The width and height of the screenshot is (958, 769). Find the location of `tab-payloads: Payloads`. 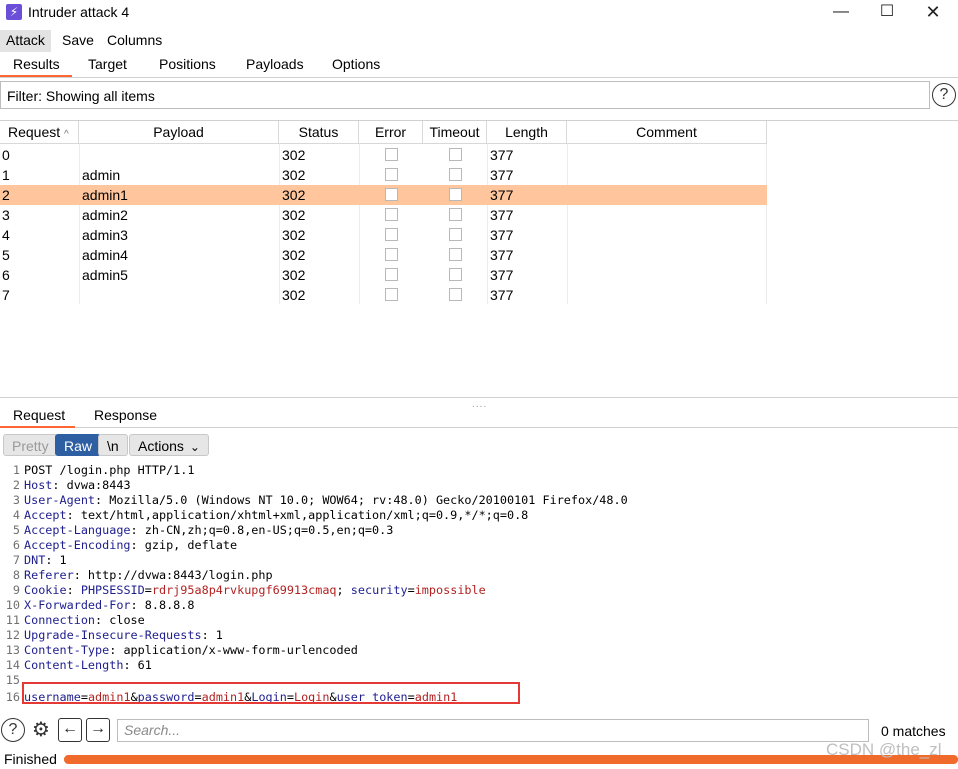

tab-payloads: Payloads is located at coordinates (275, 64).